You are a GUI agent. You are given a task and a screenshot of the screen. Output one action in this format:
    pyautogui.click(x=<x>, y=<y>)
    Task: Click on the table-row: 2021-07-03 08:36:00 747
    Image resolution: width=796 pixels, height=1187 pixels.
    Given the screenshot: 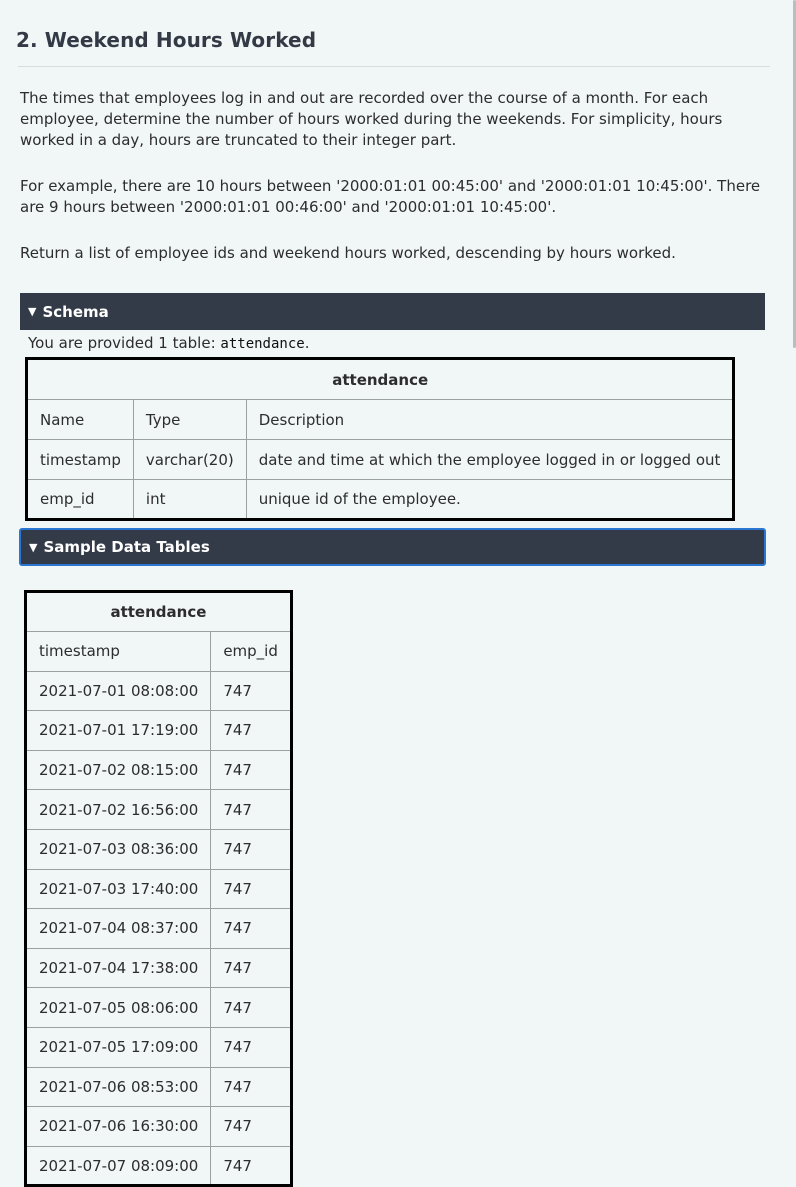 What is the action you would take?
    pyautogui.click(x=158, y=849)
    